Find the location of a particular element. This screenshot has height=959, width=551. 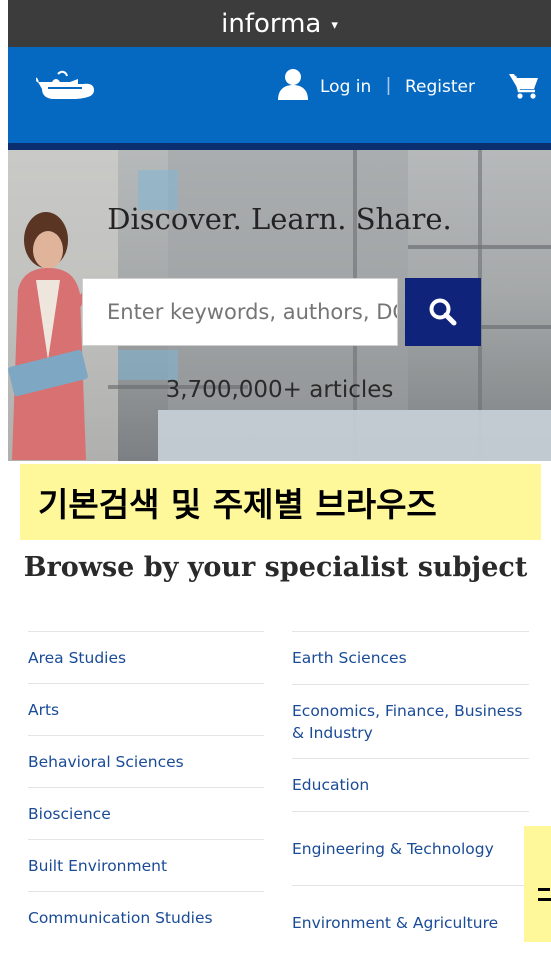

subject-link: Earth Sciences is located at coordinates (410, 657).